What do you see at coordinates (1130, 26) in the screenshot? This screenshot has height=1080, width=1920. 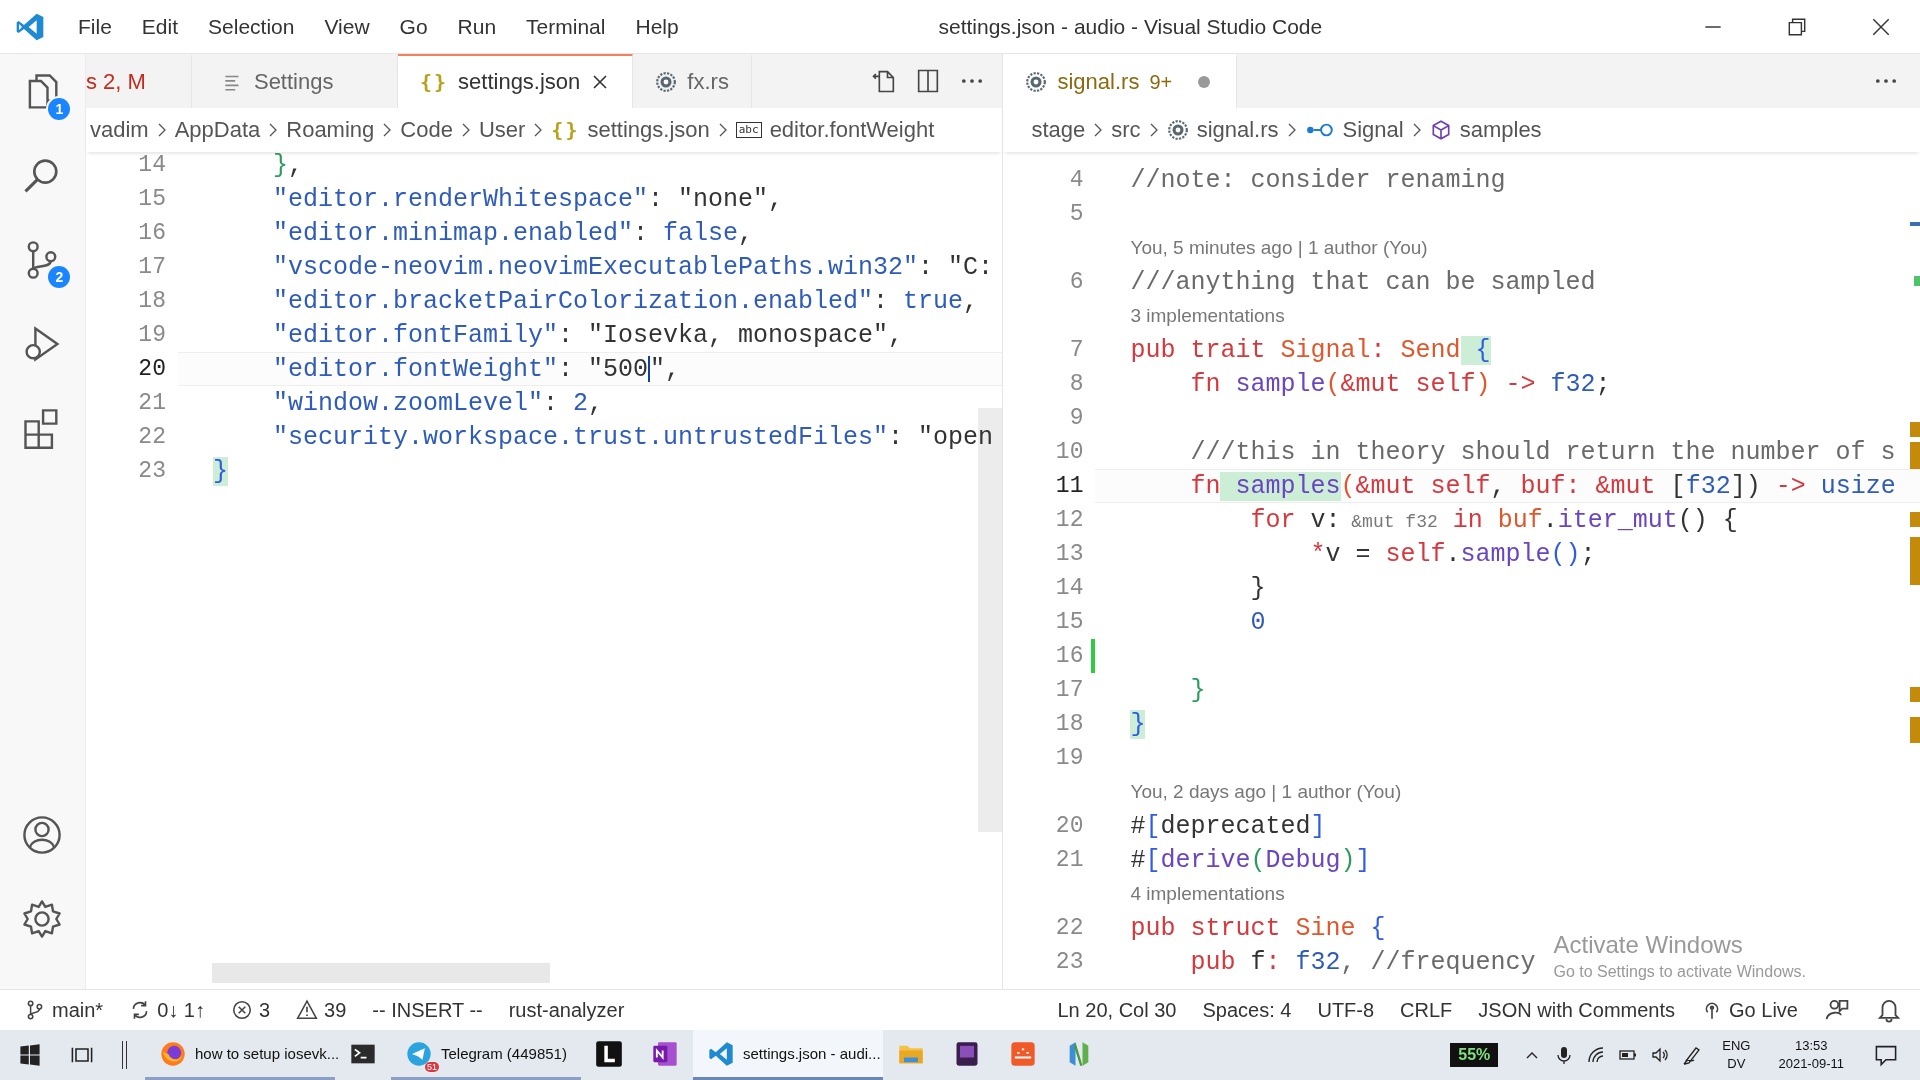 I see `window-title: settings.json - audio - Visual Studio Code` at bounding box center [1130, 26].